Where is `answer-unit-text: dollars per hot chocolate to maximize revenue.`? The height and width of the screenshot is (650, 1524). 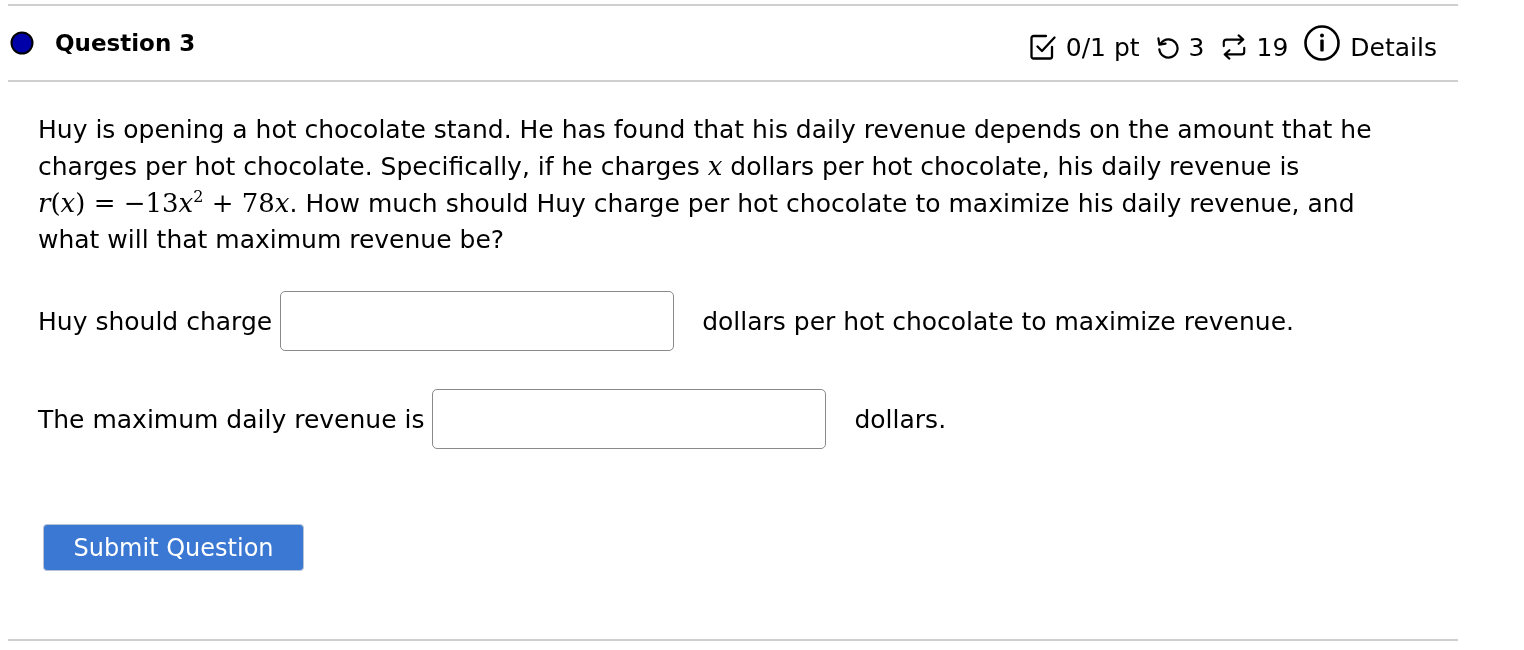
answer-unit-text: dollars per hot chocolate to maximize revenue. is located at coordinates (998, 321).